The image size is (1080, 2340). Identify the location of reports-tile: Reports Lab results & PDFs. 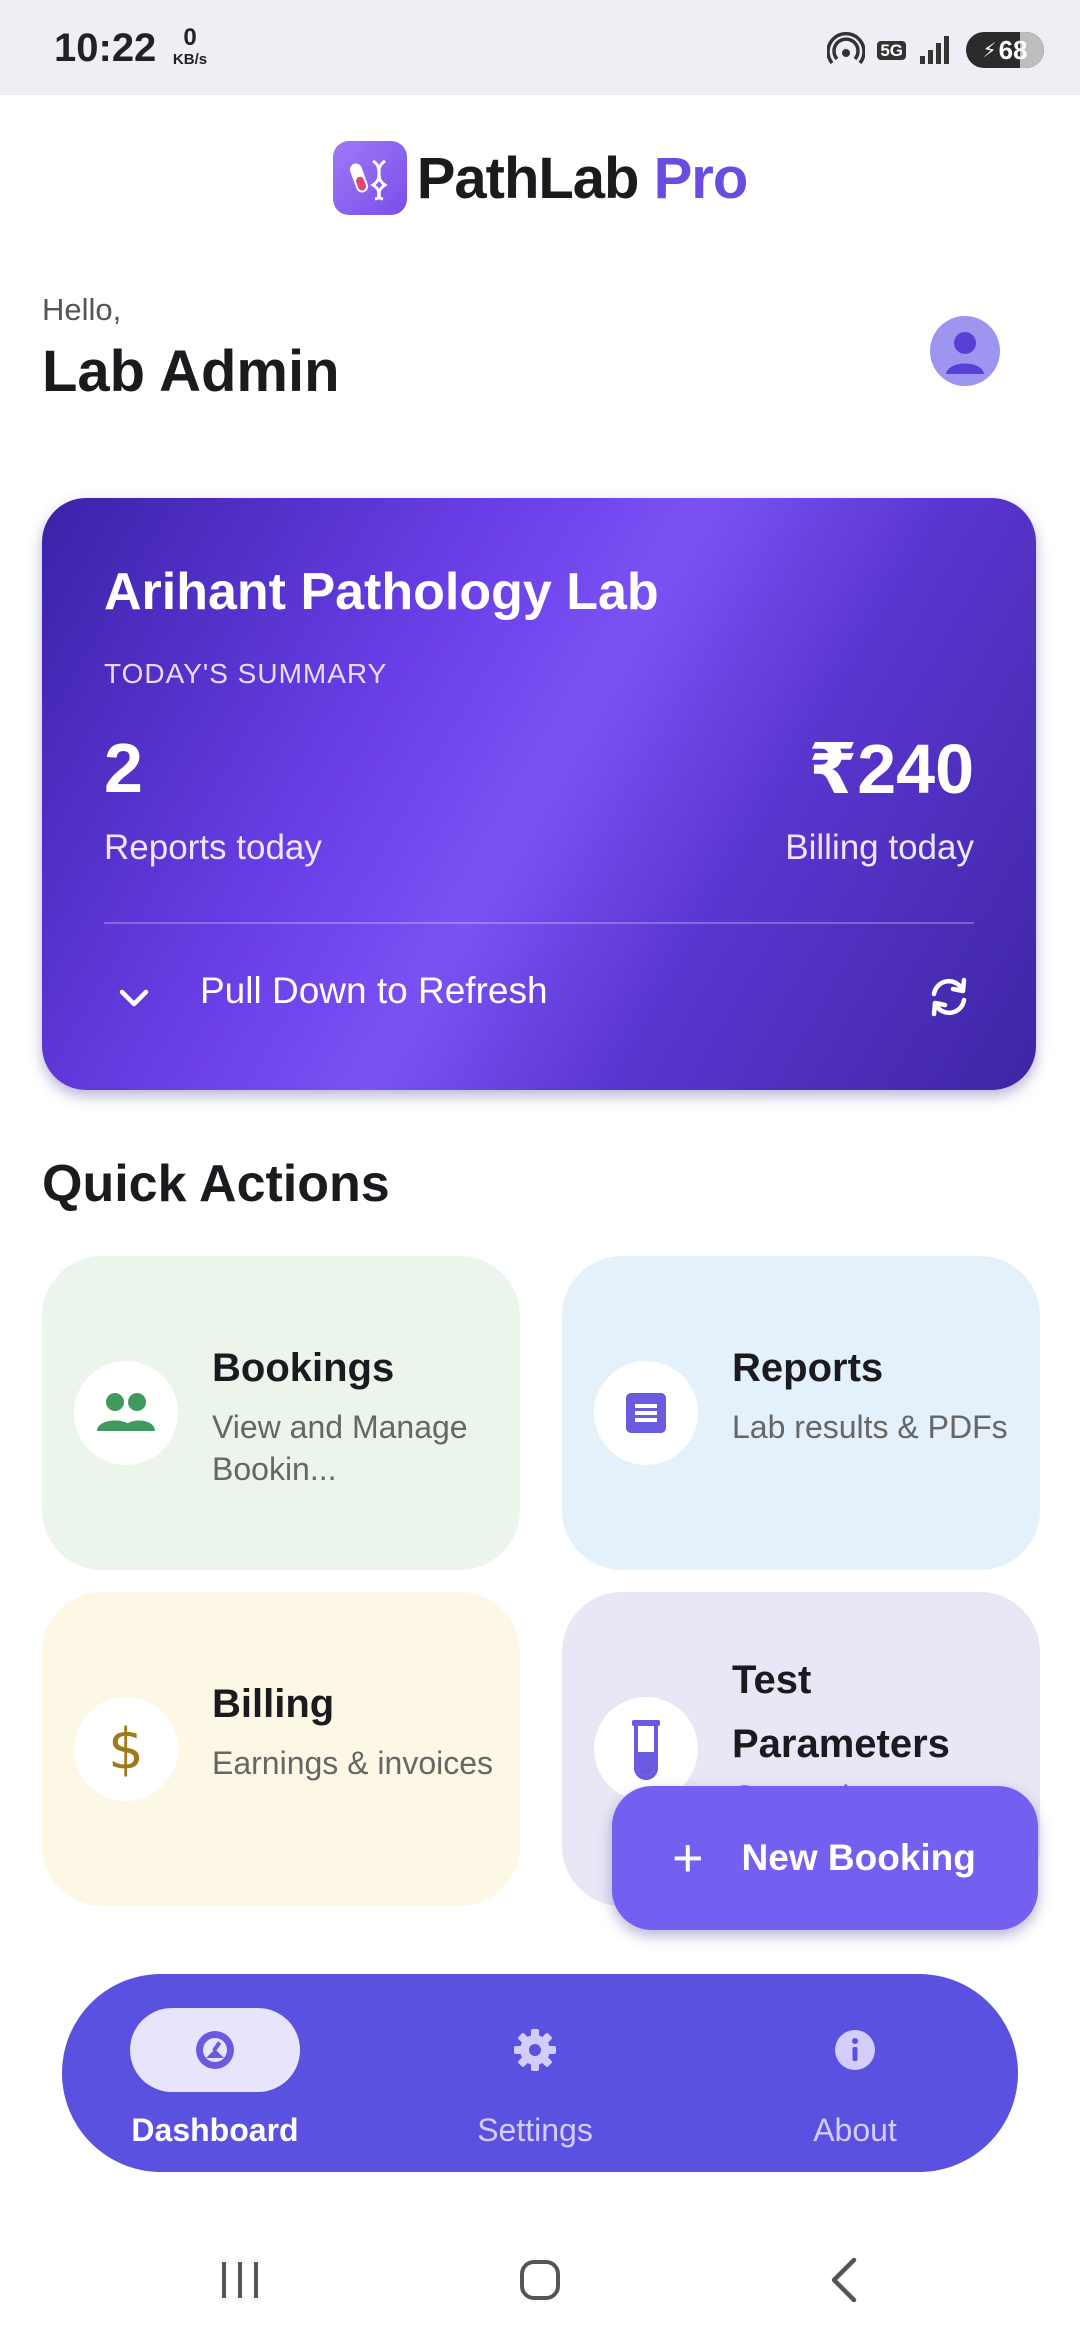
(801, 1413).